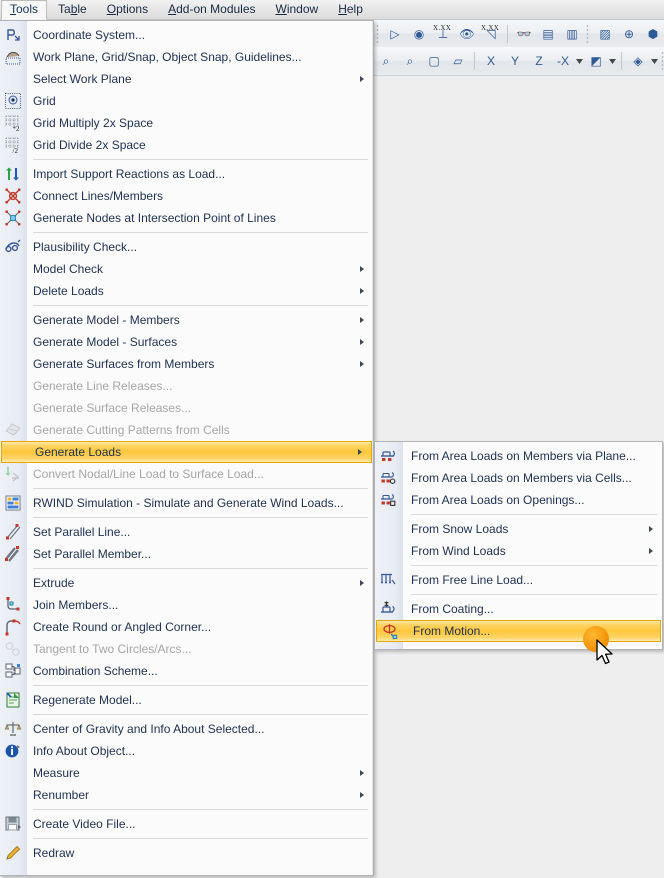 Image resolution: width=664 pixels, height=878 pixels. Describe the element at coordinates (612, 61) in the screenshot. I see `render-dropdown-arrow` at that location.